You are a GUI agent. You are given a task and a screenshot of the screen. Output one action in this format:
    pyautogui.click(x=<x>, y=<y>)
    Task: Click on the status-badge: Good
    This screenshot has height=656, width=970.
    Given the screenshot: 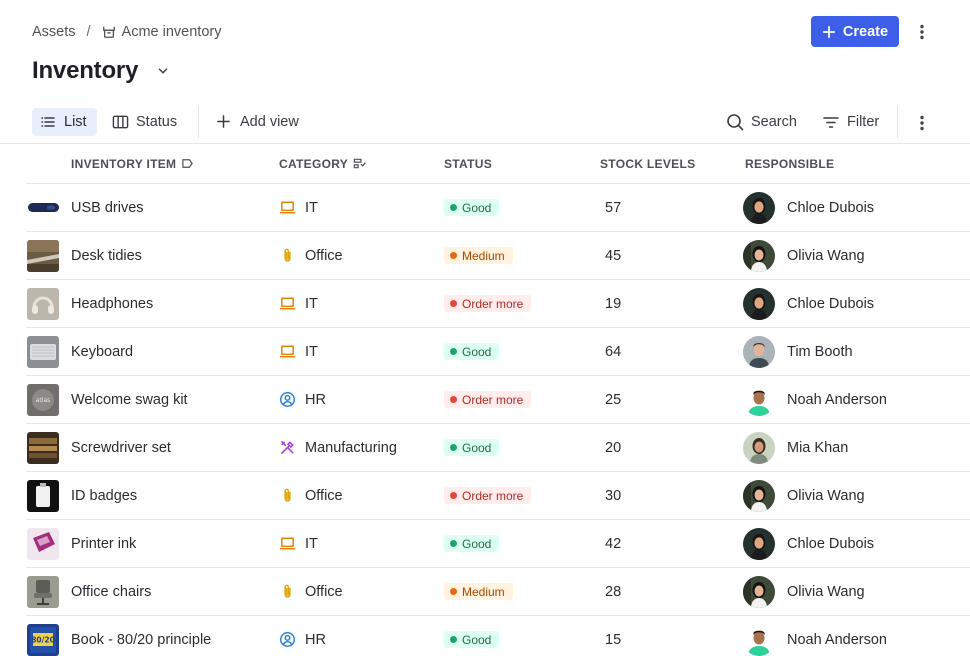 What is the action you would take?
    pyautogui.click(x=472, y=543)
    